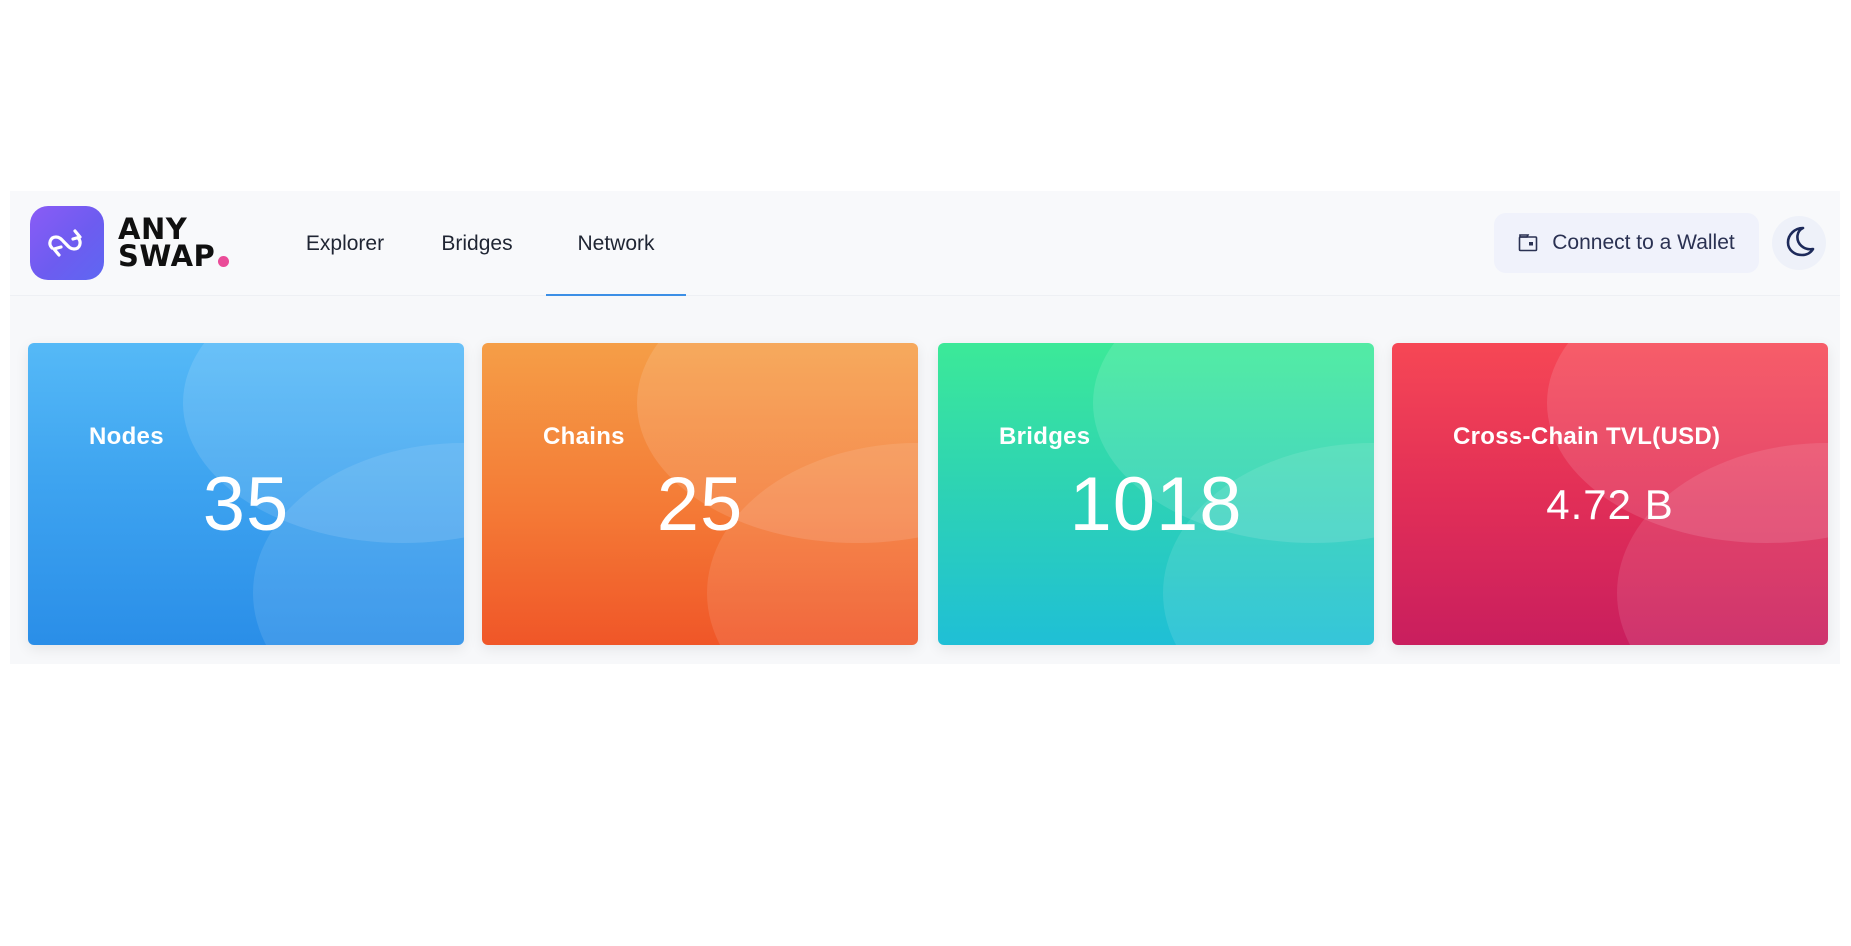 The height and width of the screenshot is (946, 1851). I want to click on stat-value: 1018, so click(1156, 504).